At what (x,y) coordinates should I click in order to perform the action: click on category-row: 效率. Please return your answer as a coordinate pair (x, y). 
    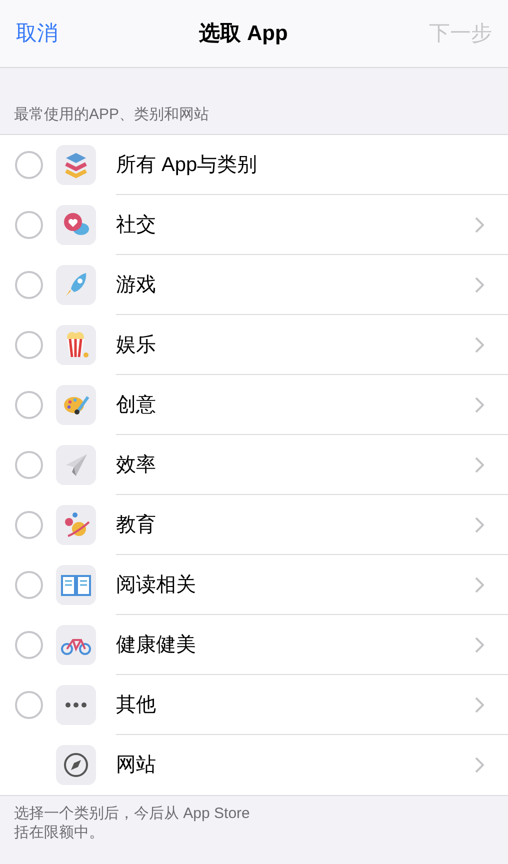
    Looking at the image, I should click on (254, 465).